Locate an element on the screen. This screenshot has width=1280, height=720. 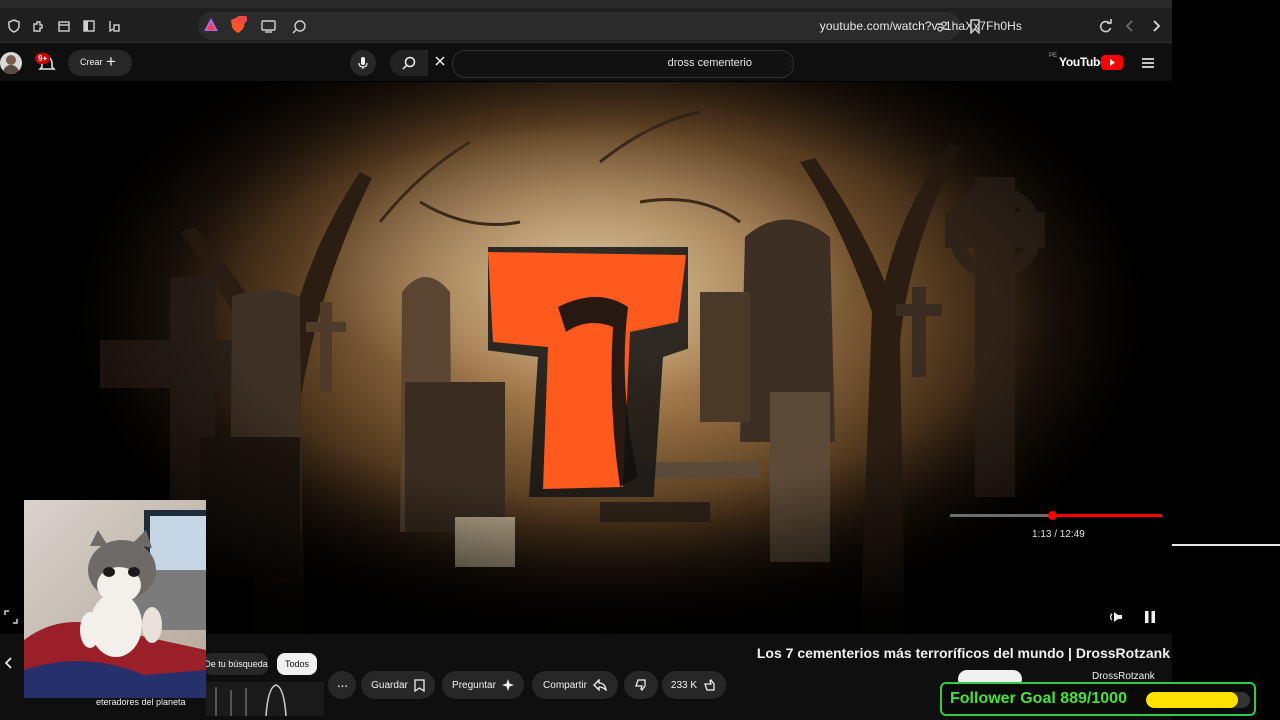
related-video-thumbnail is located at coordinates (265, 699).